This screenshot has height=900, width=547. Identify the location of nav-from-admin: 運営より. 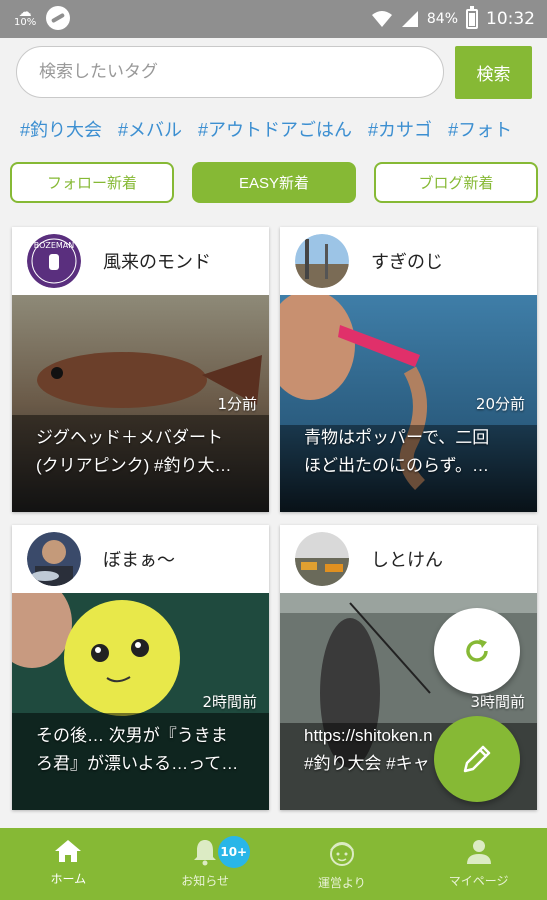
(342, 864).